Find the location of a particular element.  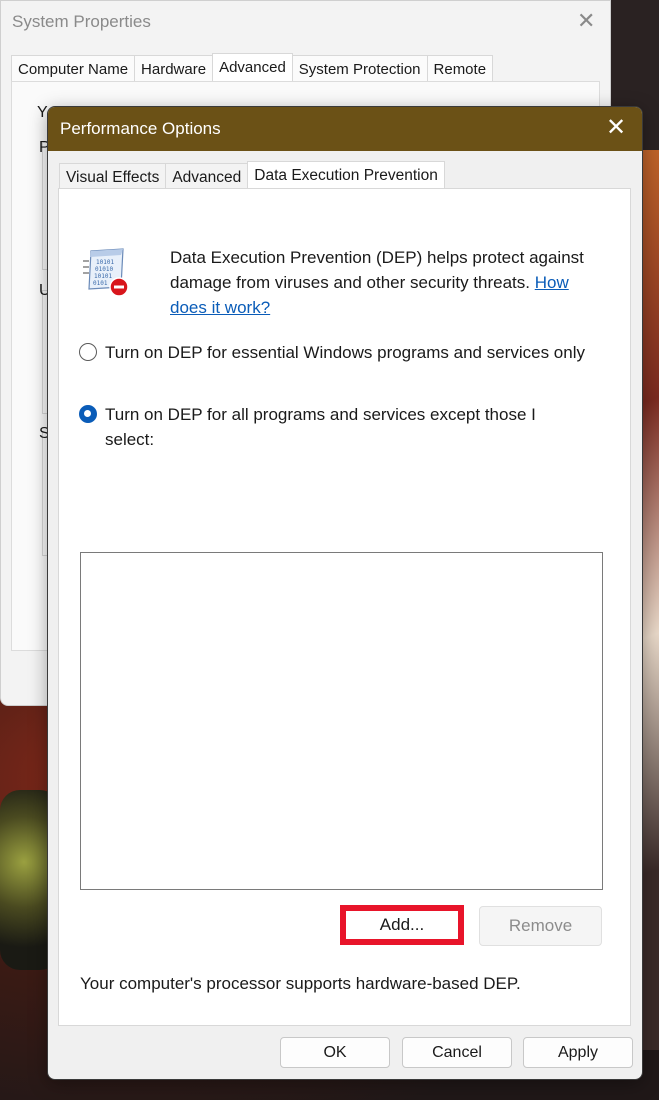

radio-button-selected is located at coordinates (88, 414).